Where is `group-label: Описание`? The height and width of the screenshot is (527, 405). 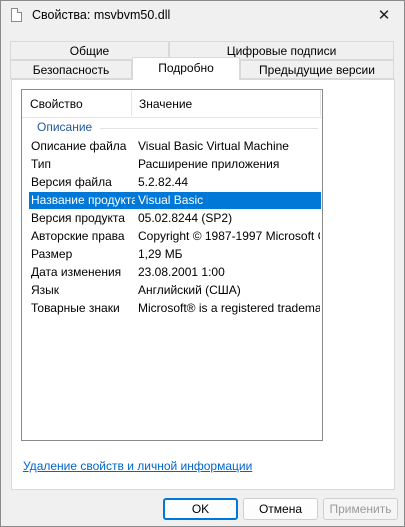 group-label: Описание is located at coordinates (65, 127).